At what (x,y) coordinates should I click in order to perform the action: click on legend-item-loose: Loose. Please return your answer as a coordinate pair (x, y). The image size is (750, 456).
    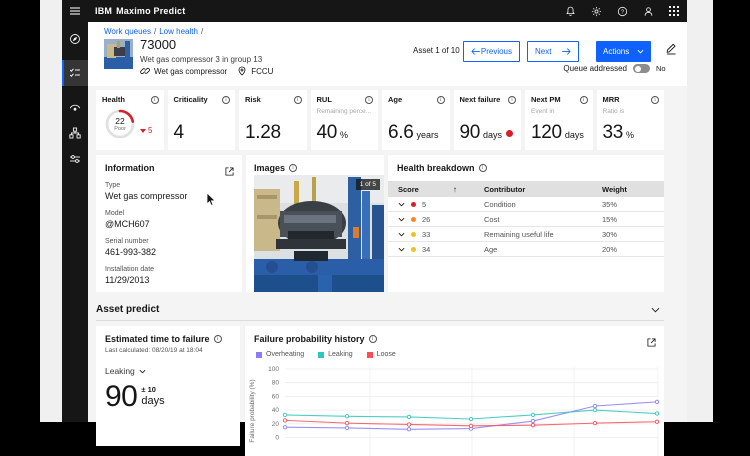
    Looking at the image, I should click on (381, 354).